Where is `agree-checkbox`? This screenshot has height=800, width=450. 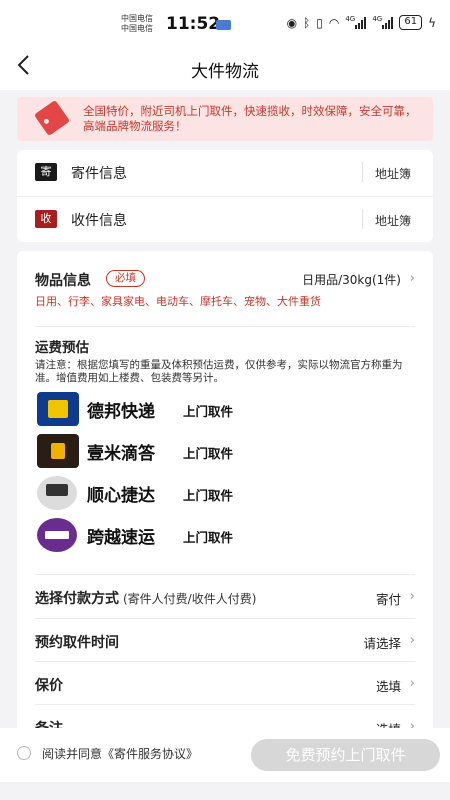 agree-checkbox is located at coordinates (24, 753).